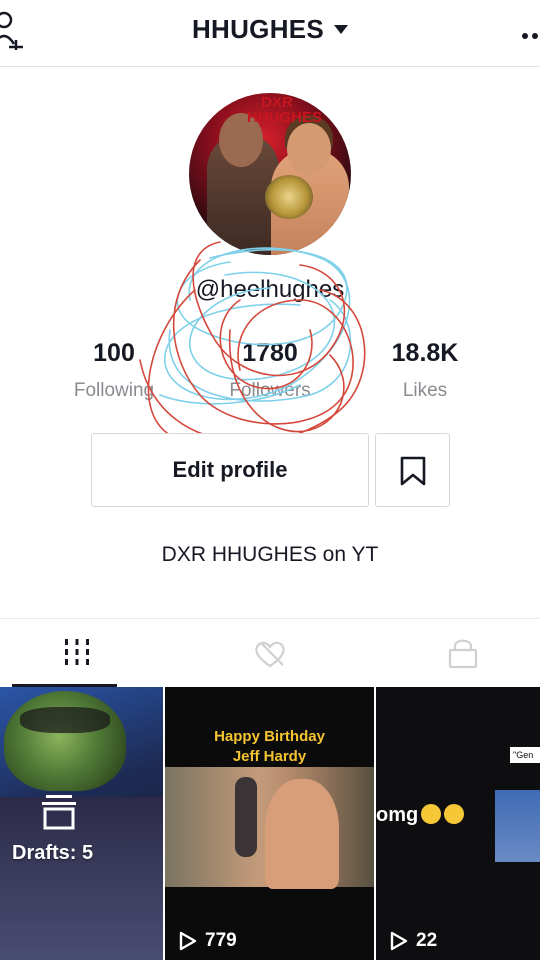  I want to click on profile-bio: DXR HHUGHES on YT, so click(270, 554).